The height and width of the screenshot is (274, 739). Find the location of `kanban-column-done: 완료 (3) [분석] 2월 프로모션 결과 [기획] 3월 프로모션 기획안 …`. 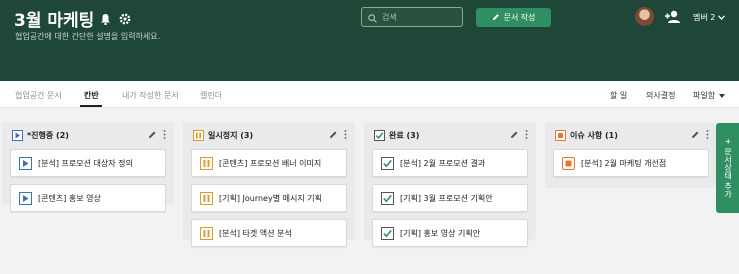

kanban-column-done: 완료 (3) [분석] 2월 프로모션 결과 [기획] 3월 프로모션 기획안 … is located at coordinates (450, 184).